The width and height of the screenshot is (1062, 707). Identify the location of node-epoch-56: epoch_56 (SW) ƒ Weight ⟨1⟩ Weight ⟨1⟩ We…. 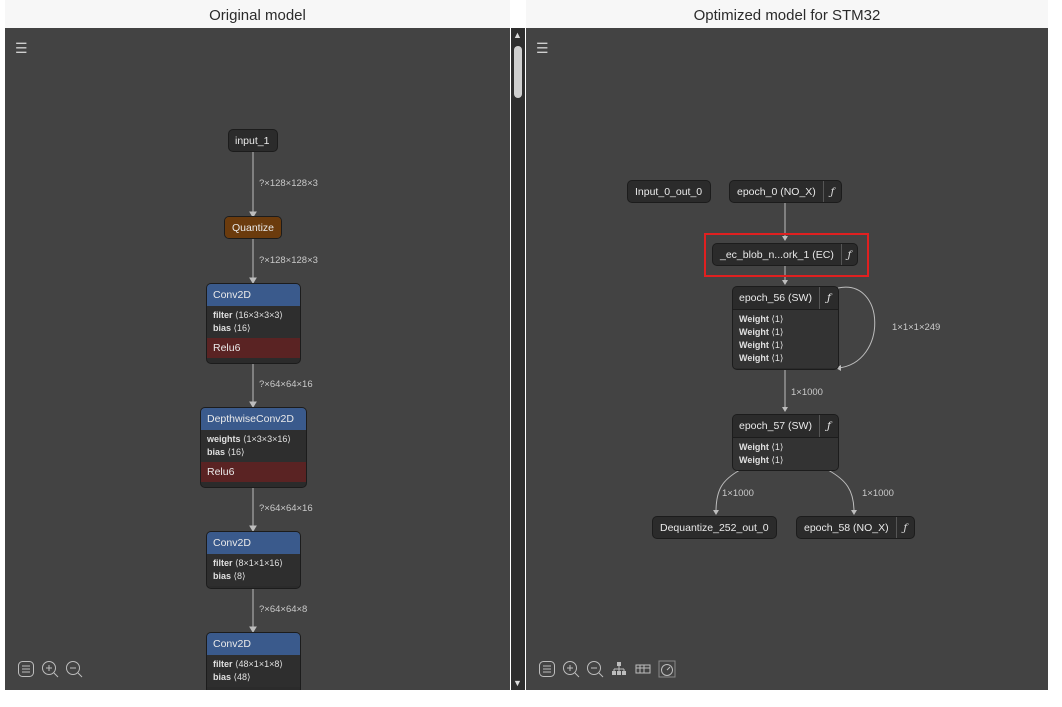
(785, 328).